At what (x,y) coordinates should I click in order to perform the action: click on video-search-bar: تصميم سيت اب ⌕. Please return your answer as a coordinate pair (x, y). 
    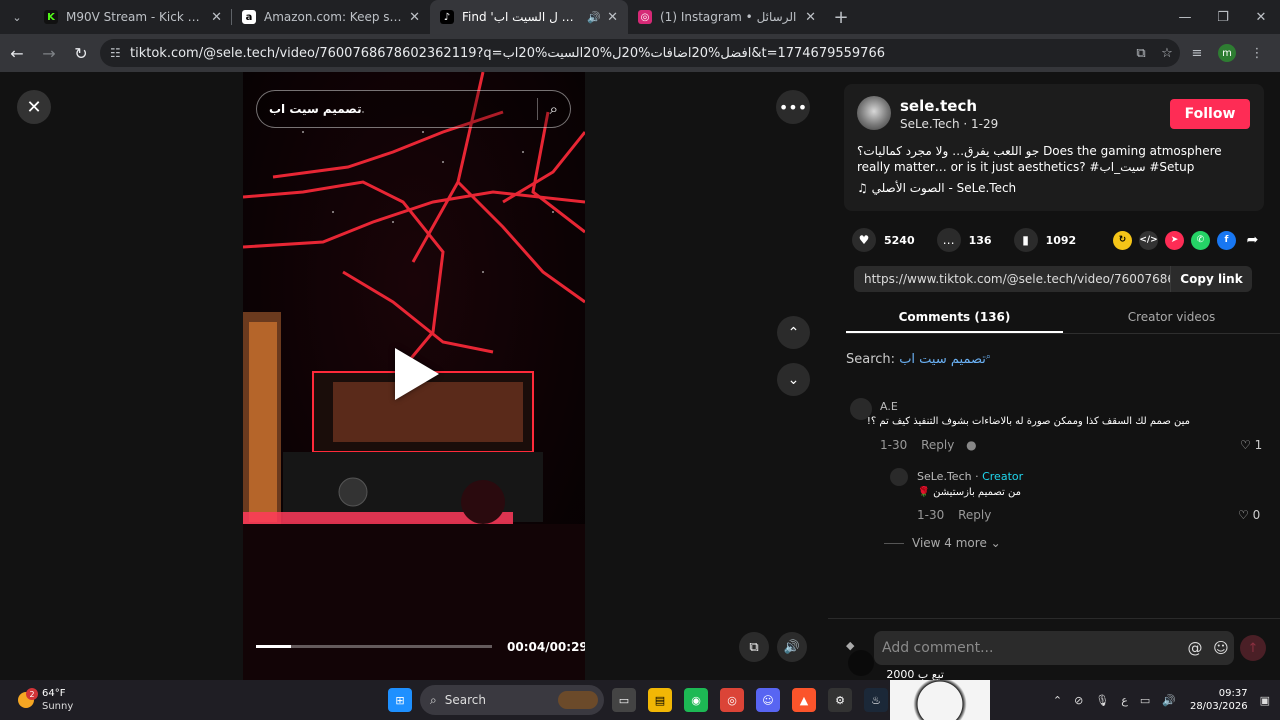
    Looking at the image, I should click on (413, 109).